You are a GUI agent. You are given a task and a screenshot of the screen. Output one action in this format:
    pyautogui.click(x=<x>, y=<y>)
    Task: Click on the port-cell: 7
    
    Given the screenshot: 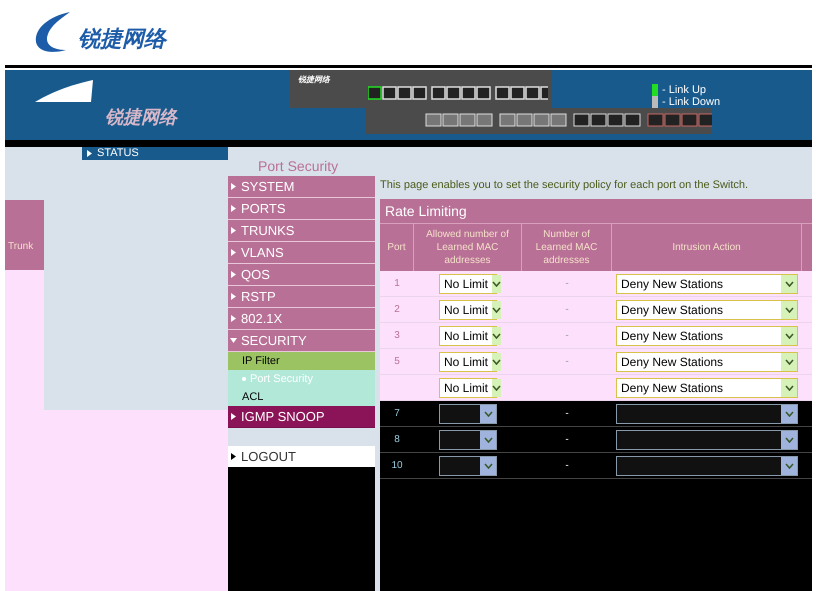 What is the action you would take?
    pyautogui.click(x=397, y=414)
    